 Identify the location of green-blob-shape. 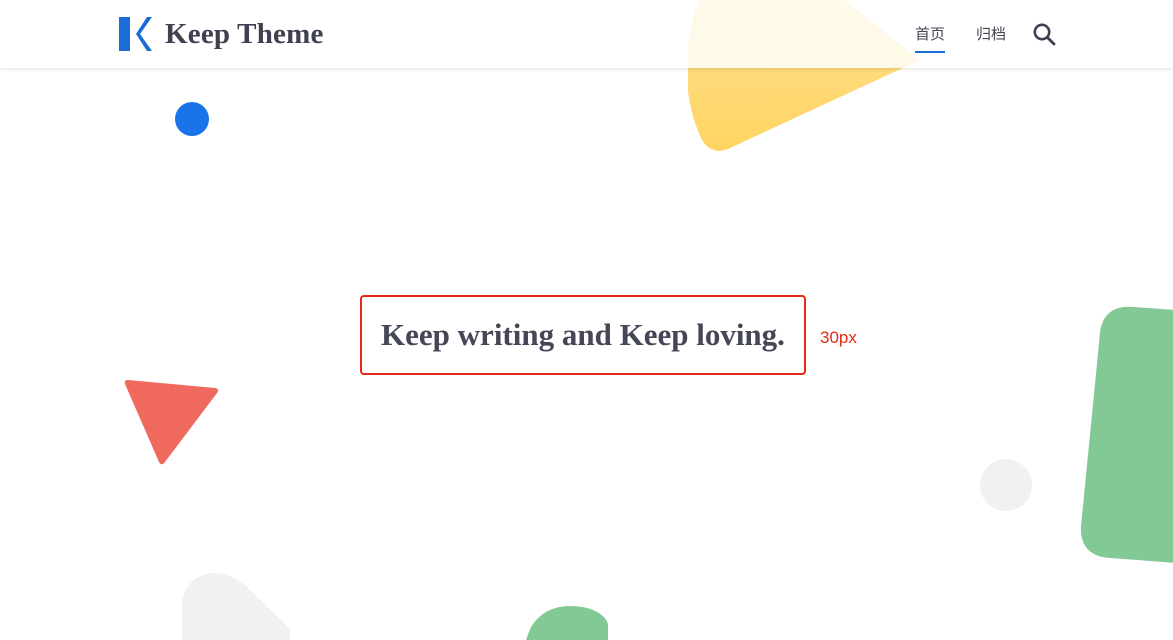
(567, 623).